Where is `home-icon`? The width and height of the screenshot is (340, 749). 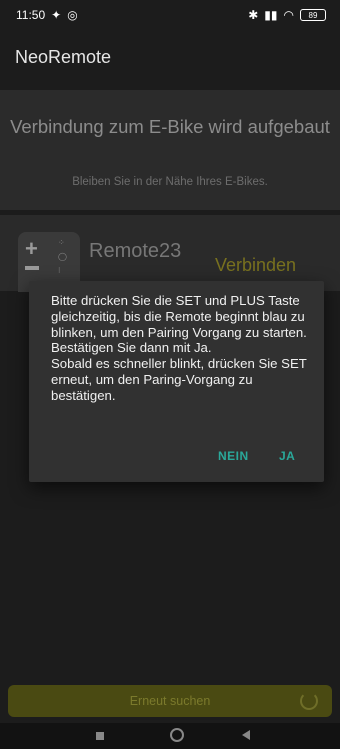
home-icon is located at coordinates (177, 735).